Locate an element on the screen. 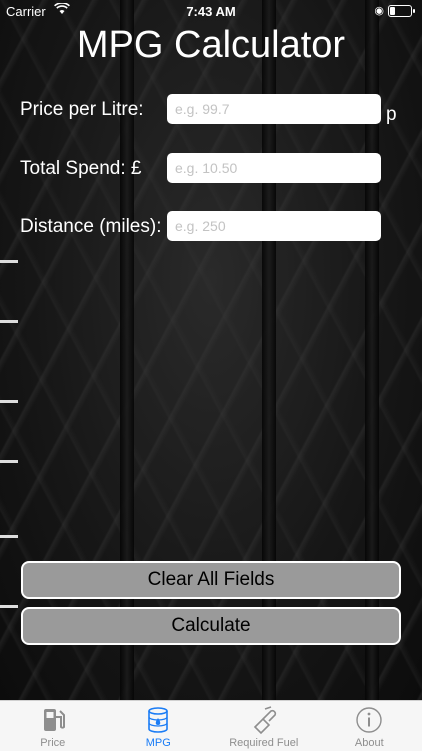 The image size is (422, 751). price-per-litre-row: Price per Litre: p is located at coordinates (211, 110).